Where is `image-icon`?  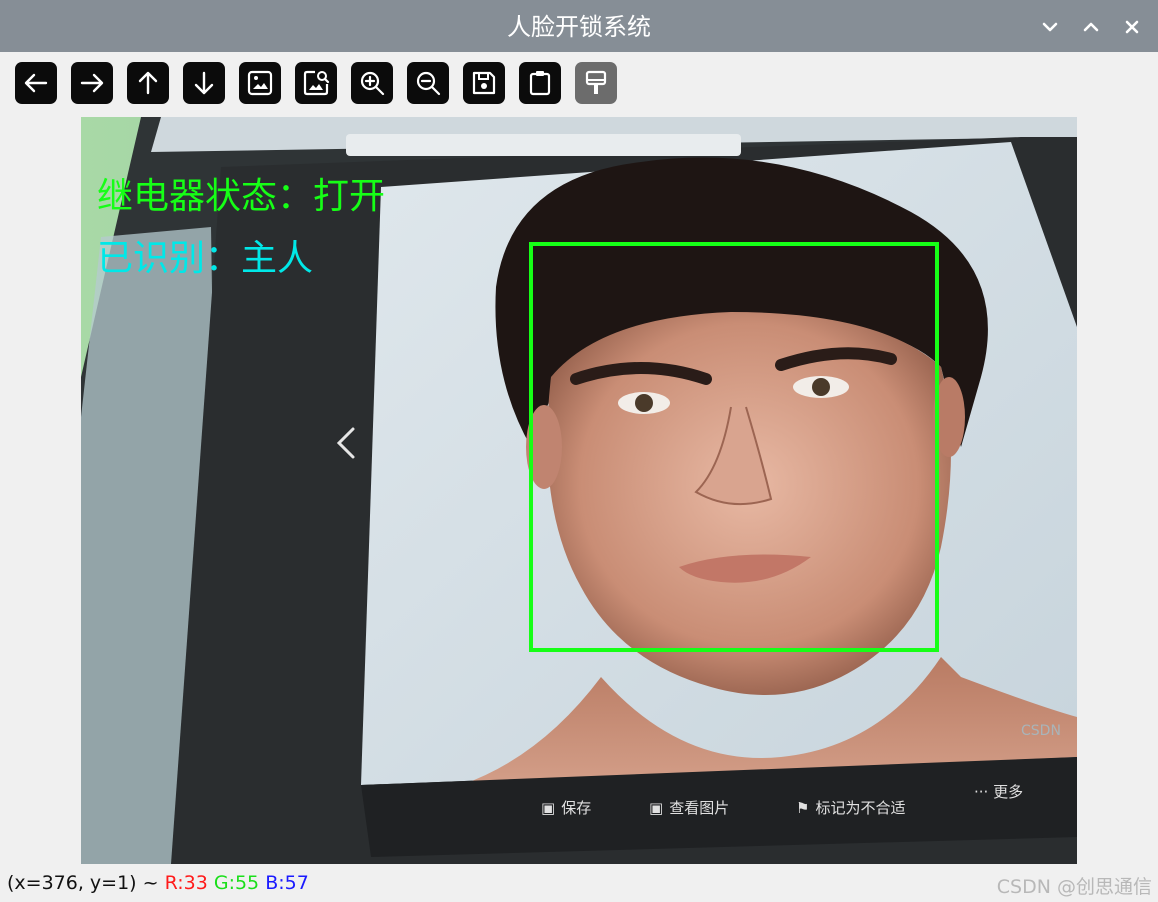 image-icon is located at coordinates (260, 83).